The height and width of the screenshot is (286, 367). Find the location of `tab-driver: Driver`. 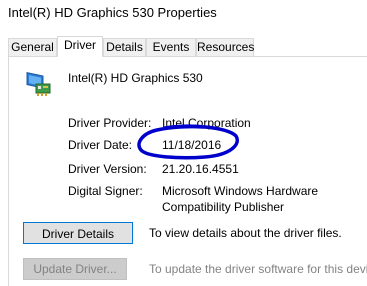

tab-driver: Driver is located at coordinates (80, 46).